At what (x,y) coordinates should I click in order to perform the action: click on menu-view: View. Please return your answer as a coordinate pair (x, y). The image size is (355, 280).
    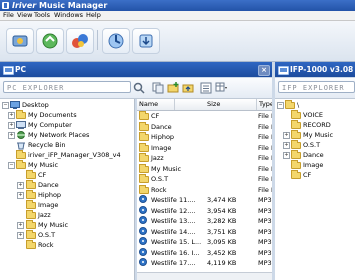
    Looking at the image, I should click on (24, 15).